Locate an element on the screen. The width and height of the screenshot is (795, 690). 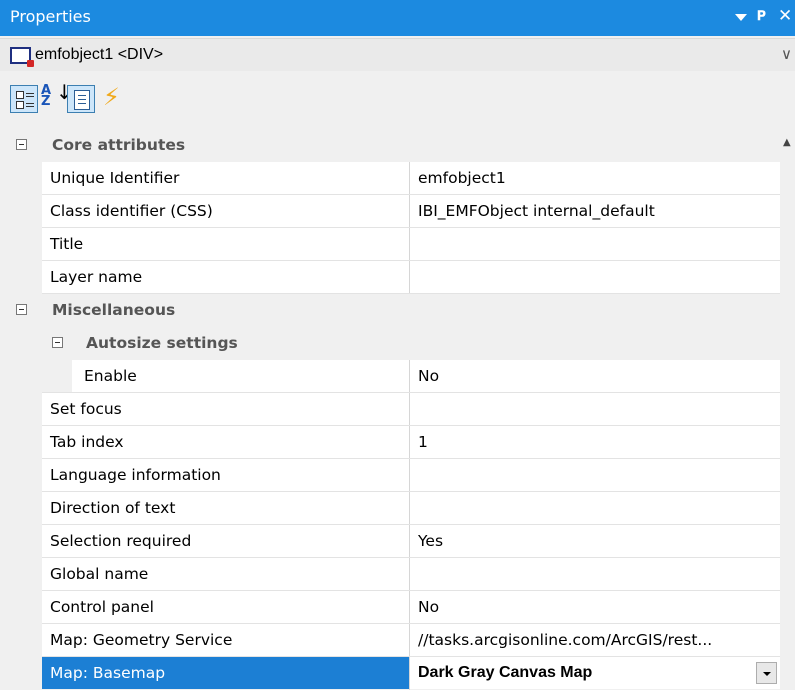
property-row: Title is located at coordinates (390, 244).